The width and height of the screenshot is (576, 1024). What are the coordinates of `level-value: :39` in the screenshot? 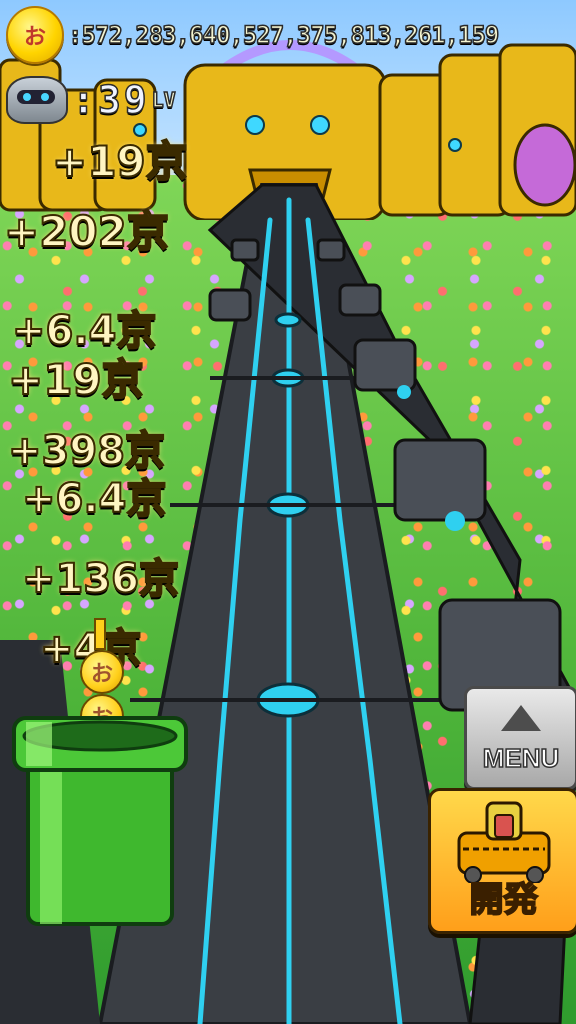 It's located at (110, 100).